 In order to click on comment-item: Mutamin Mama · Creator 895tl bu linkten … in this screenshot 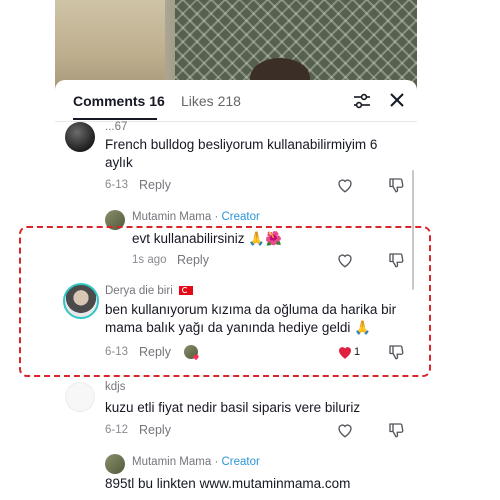, I will do `click(236, 477)`.